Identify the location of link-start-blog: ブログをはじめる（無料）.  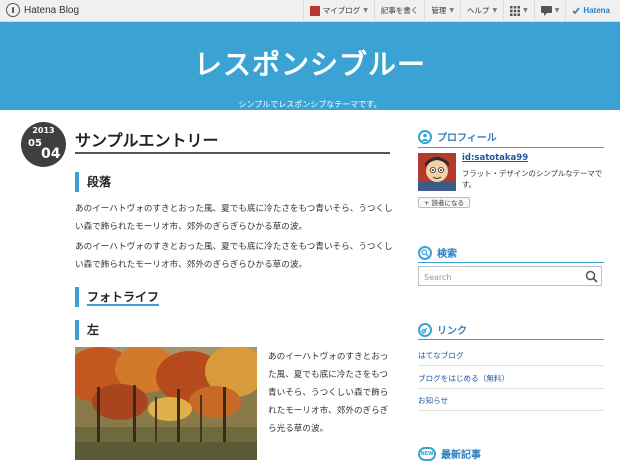
(511, 378).